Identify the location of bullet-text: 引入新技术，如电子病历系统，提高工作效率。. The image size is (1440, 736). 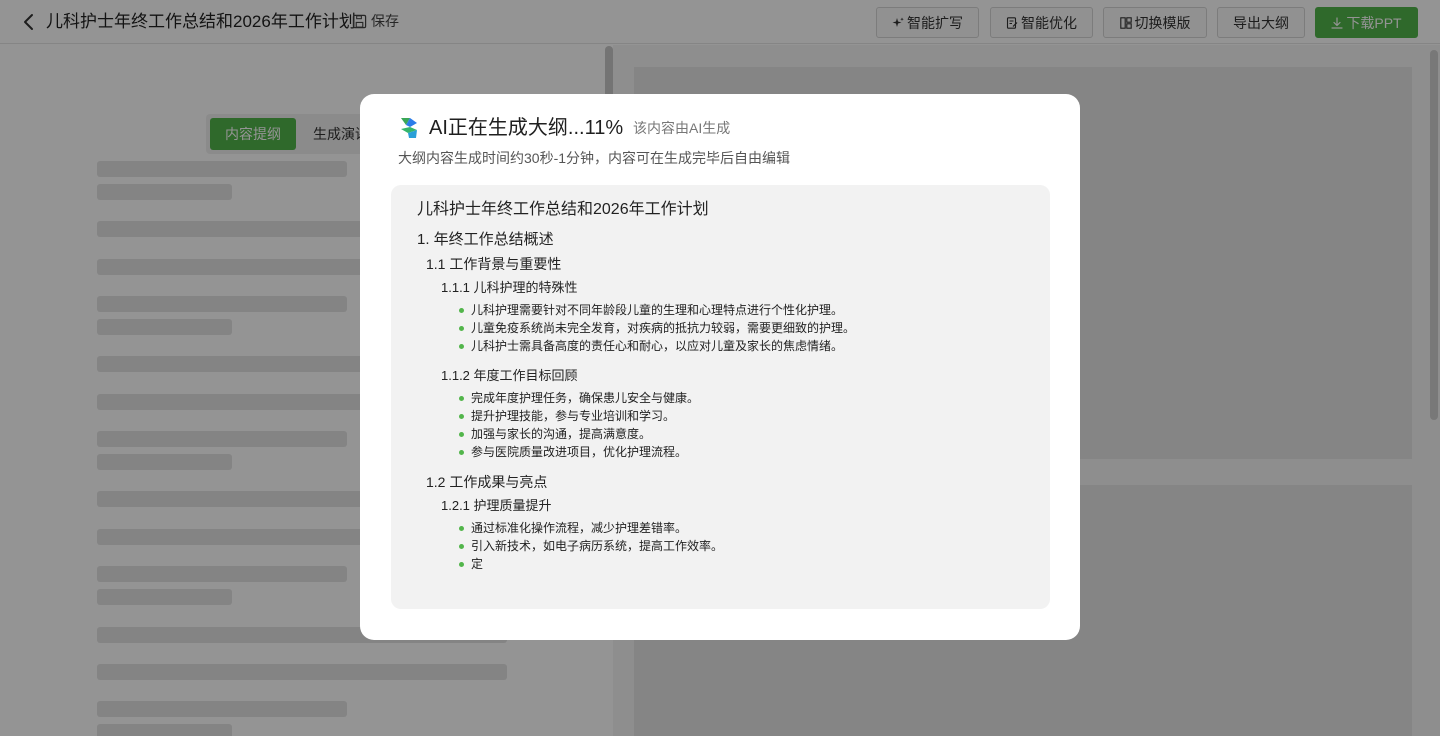
(597, 546).